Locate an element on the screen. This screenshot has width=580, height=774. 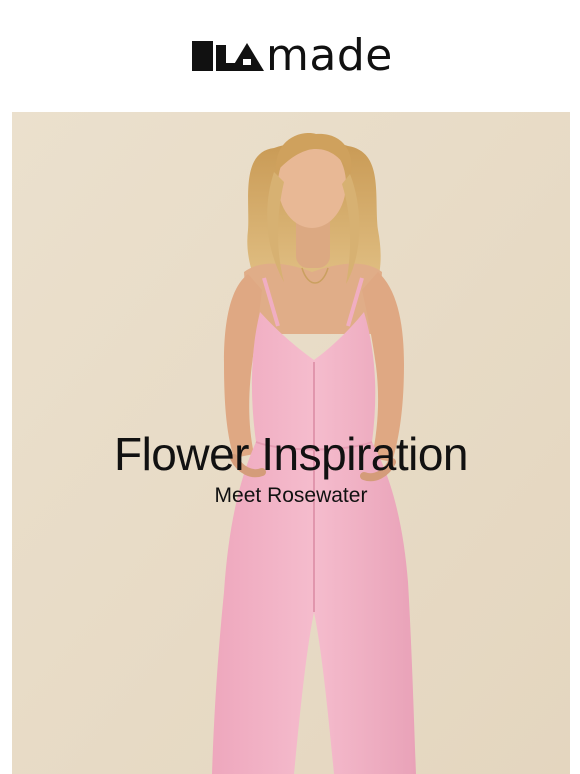
brand-logo: made is located at coordinates (292, 55).